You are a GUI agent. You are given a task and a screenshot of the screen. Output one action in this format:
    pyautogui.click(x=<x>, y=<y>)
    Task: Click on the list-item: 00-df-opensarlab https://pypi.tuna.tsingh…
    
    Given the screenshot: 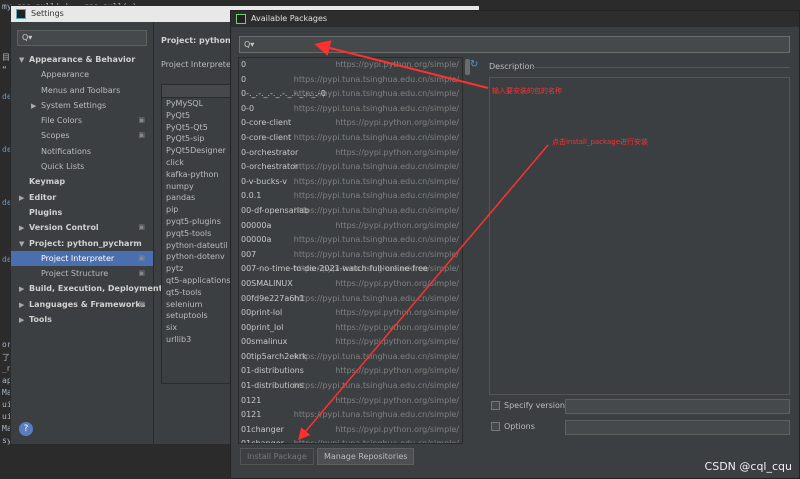 What is the action you would take?
    pyautogui.click(x=350, y=211)
    